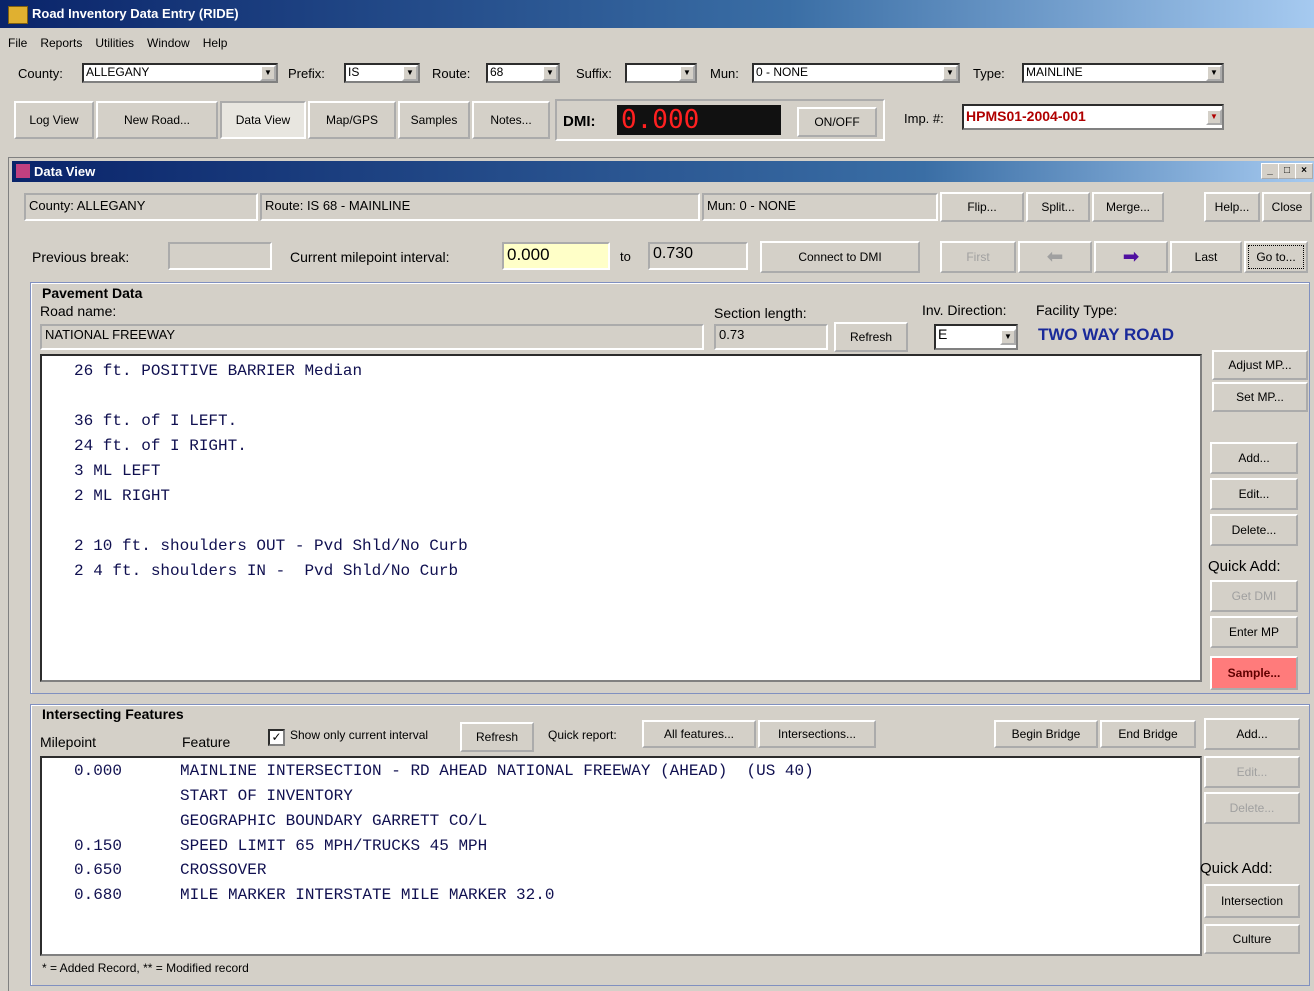 The height and width of the screenshot is (991, 1314). What do you see at coordinates (214, 41) in the screenshot?
I see `menu-help: Help` at bounding box center [214, 41].